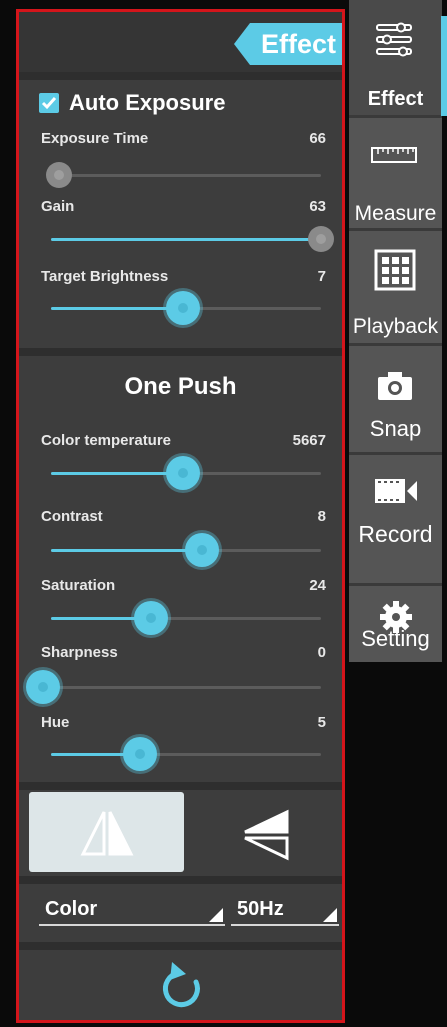 This screenshot has height=1027, width=447. I want to click on sidebar-item-effect: Effect, so click(395, 57).